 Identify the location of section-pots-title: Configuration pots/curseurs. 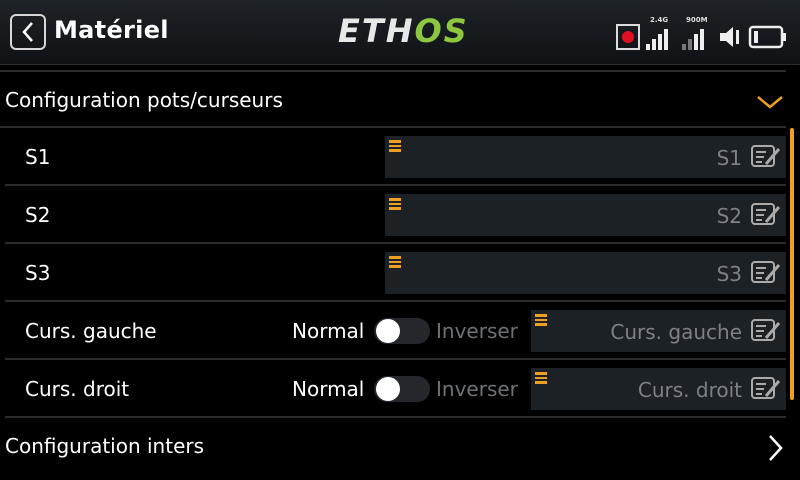
(144, 100).